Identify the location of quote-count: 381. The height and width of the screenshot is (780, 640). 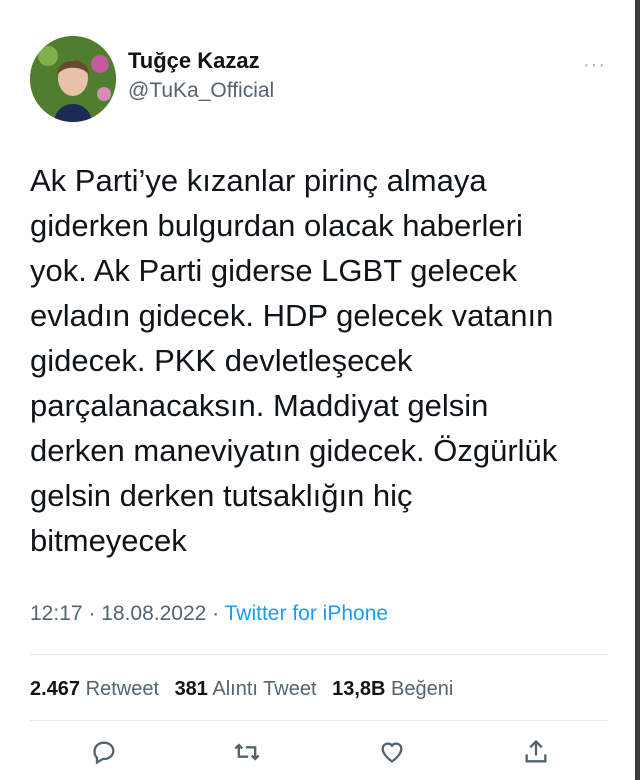
(191, 689).